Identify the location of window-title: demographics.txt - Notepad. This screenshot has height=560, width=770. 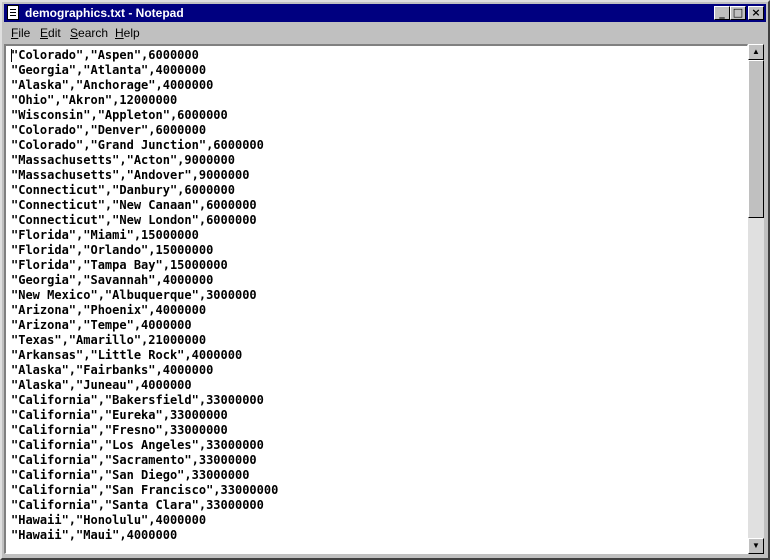
(104, 13).